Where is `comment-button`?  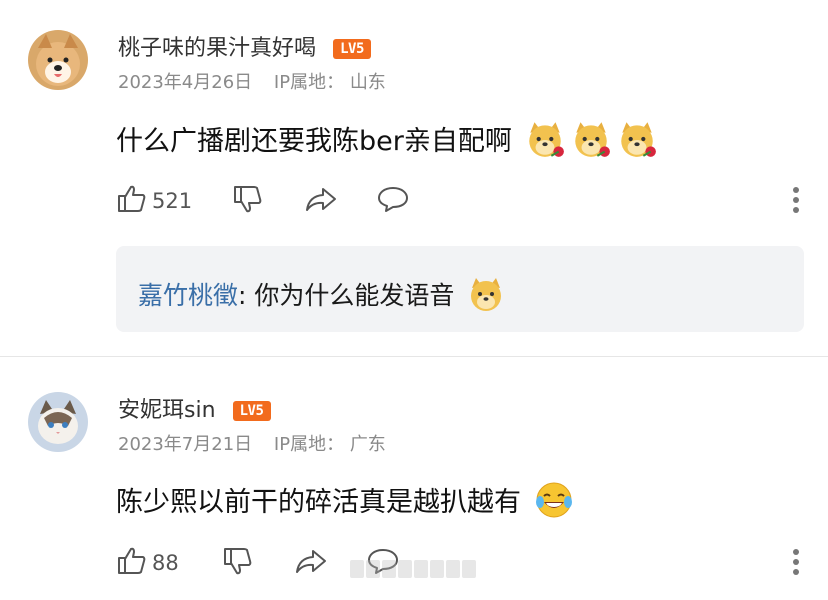
comment-button is located at coordinates (393, 201).